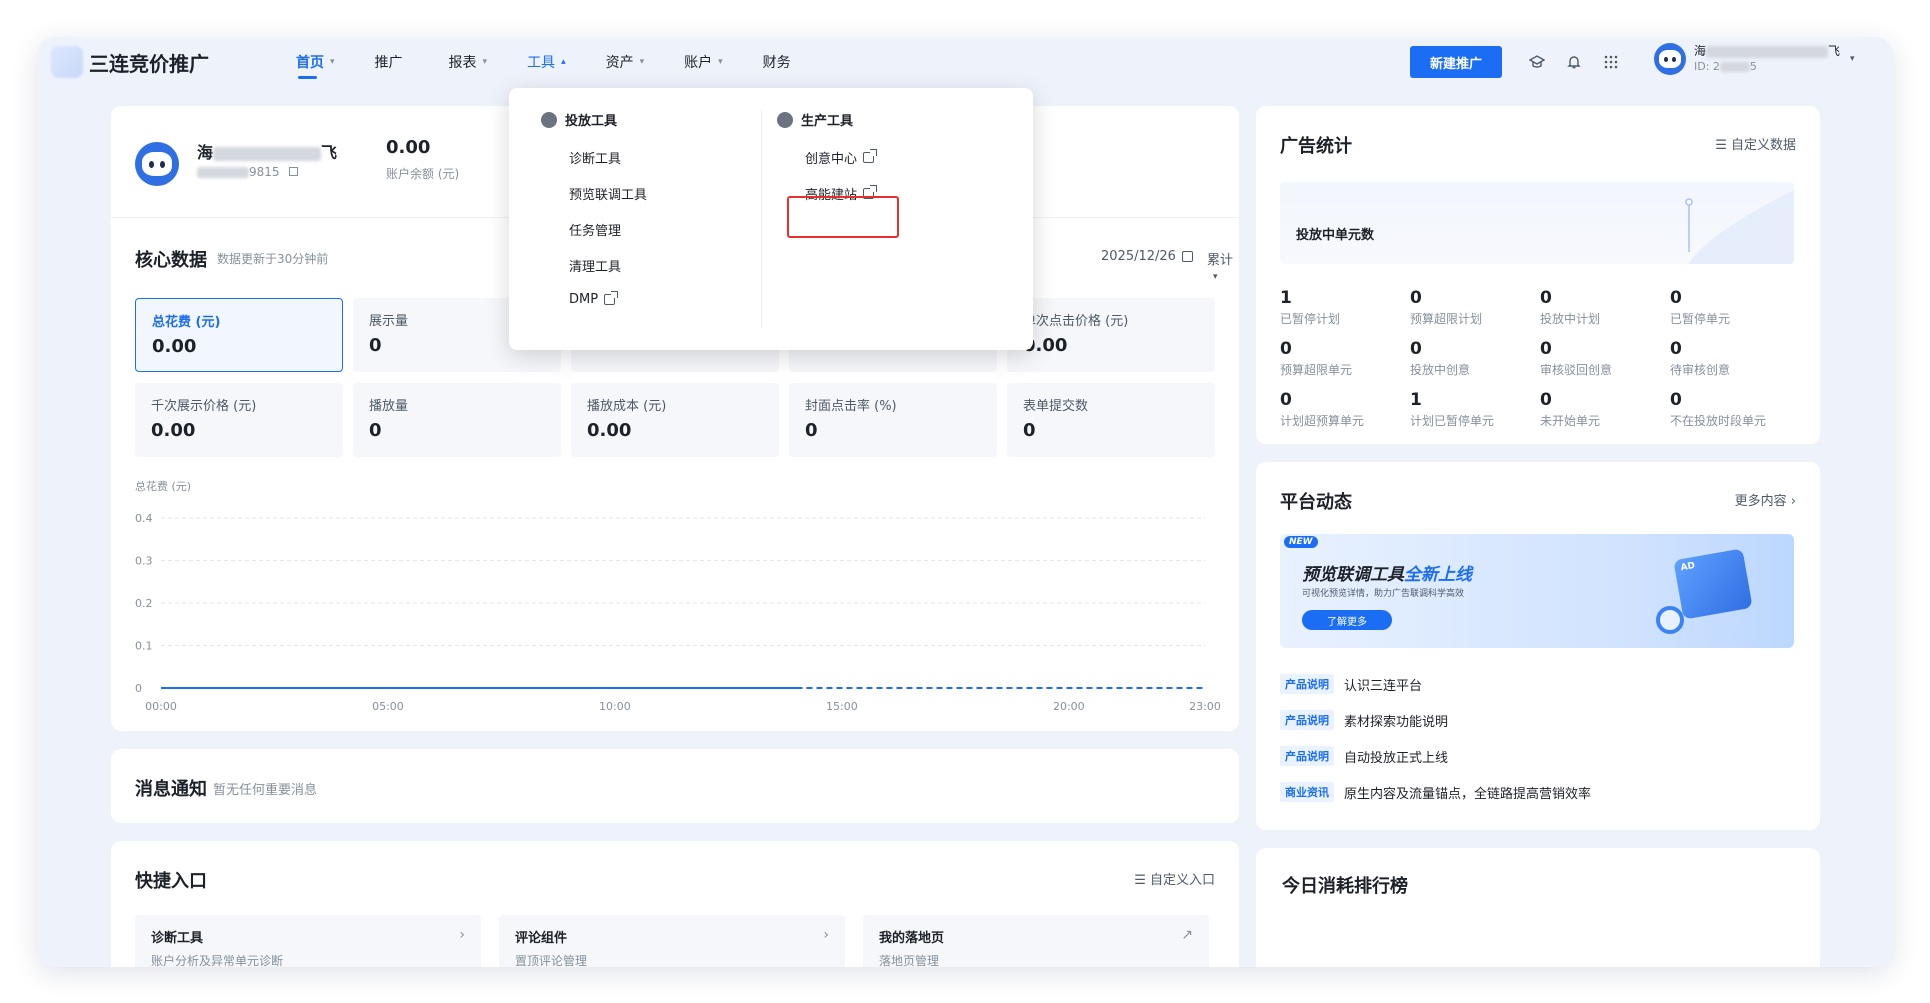 Image resolution: width=1930 pixels, height=1003 pixels. What do you see at coordinates (144, 646) in the screenshot?
I see `y-tick-label: 0.1` at bounding box center [144, 646].